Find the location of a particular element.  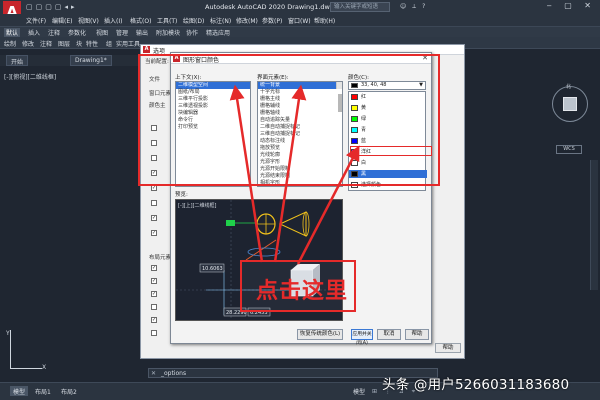

annotation-callout-text: 点击这里 is located at coordinates (302, 291).